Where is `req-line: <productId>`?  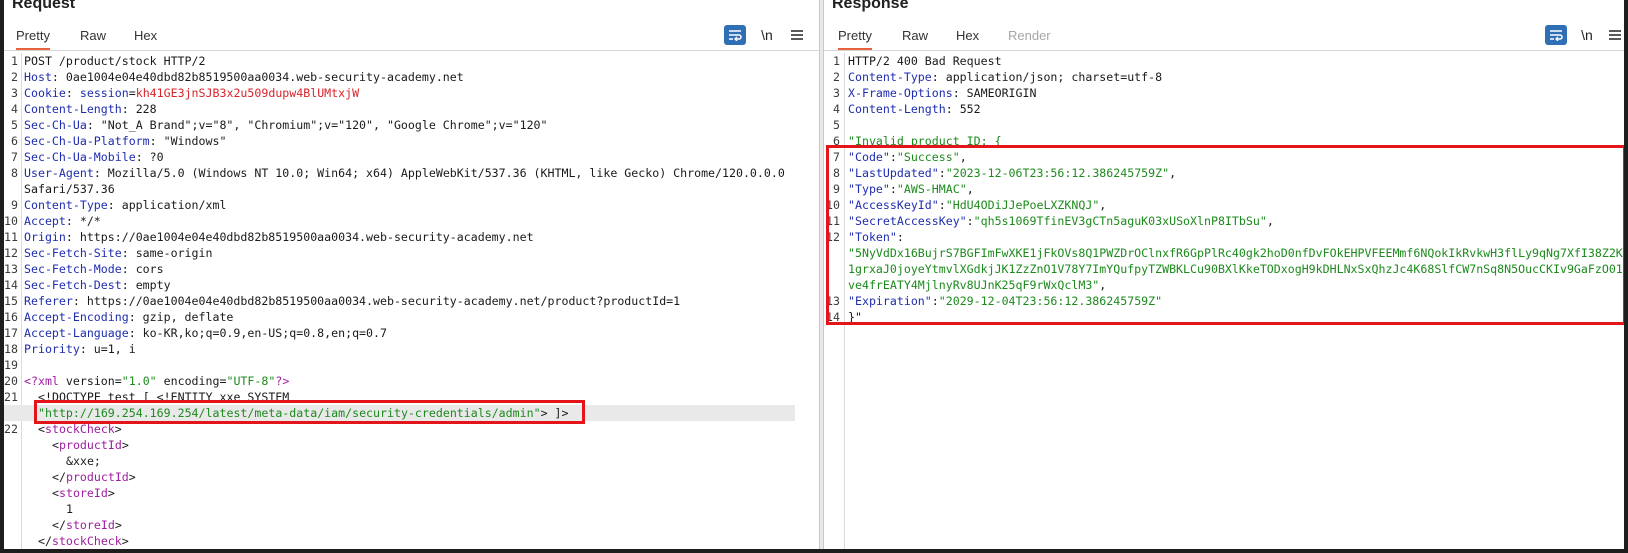 req-line: <productId> is located at coordinates (90, 445).